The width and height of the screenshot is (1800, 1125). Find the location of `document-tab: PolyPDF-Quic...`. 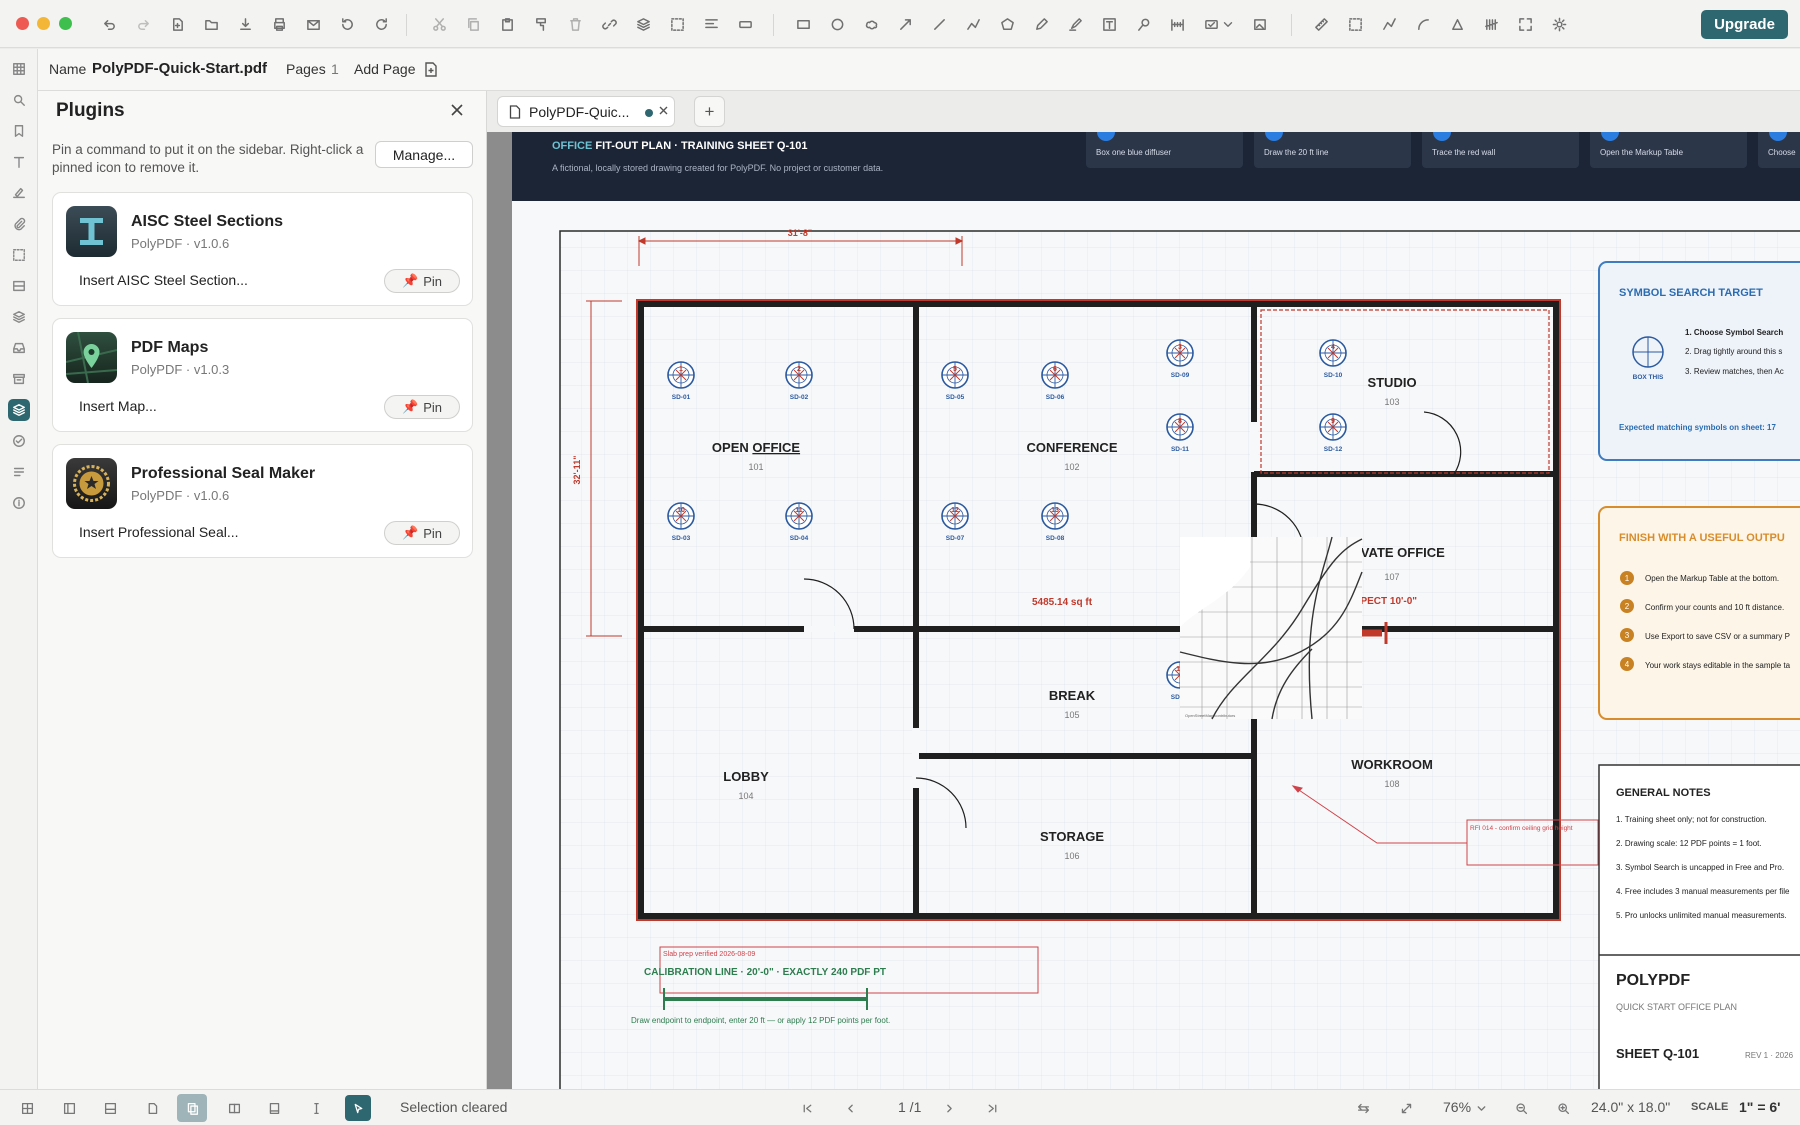

document-tab: PolyPDF-Quic... is located at coordinates (586, 111).